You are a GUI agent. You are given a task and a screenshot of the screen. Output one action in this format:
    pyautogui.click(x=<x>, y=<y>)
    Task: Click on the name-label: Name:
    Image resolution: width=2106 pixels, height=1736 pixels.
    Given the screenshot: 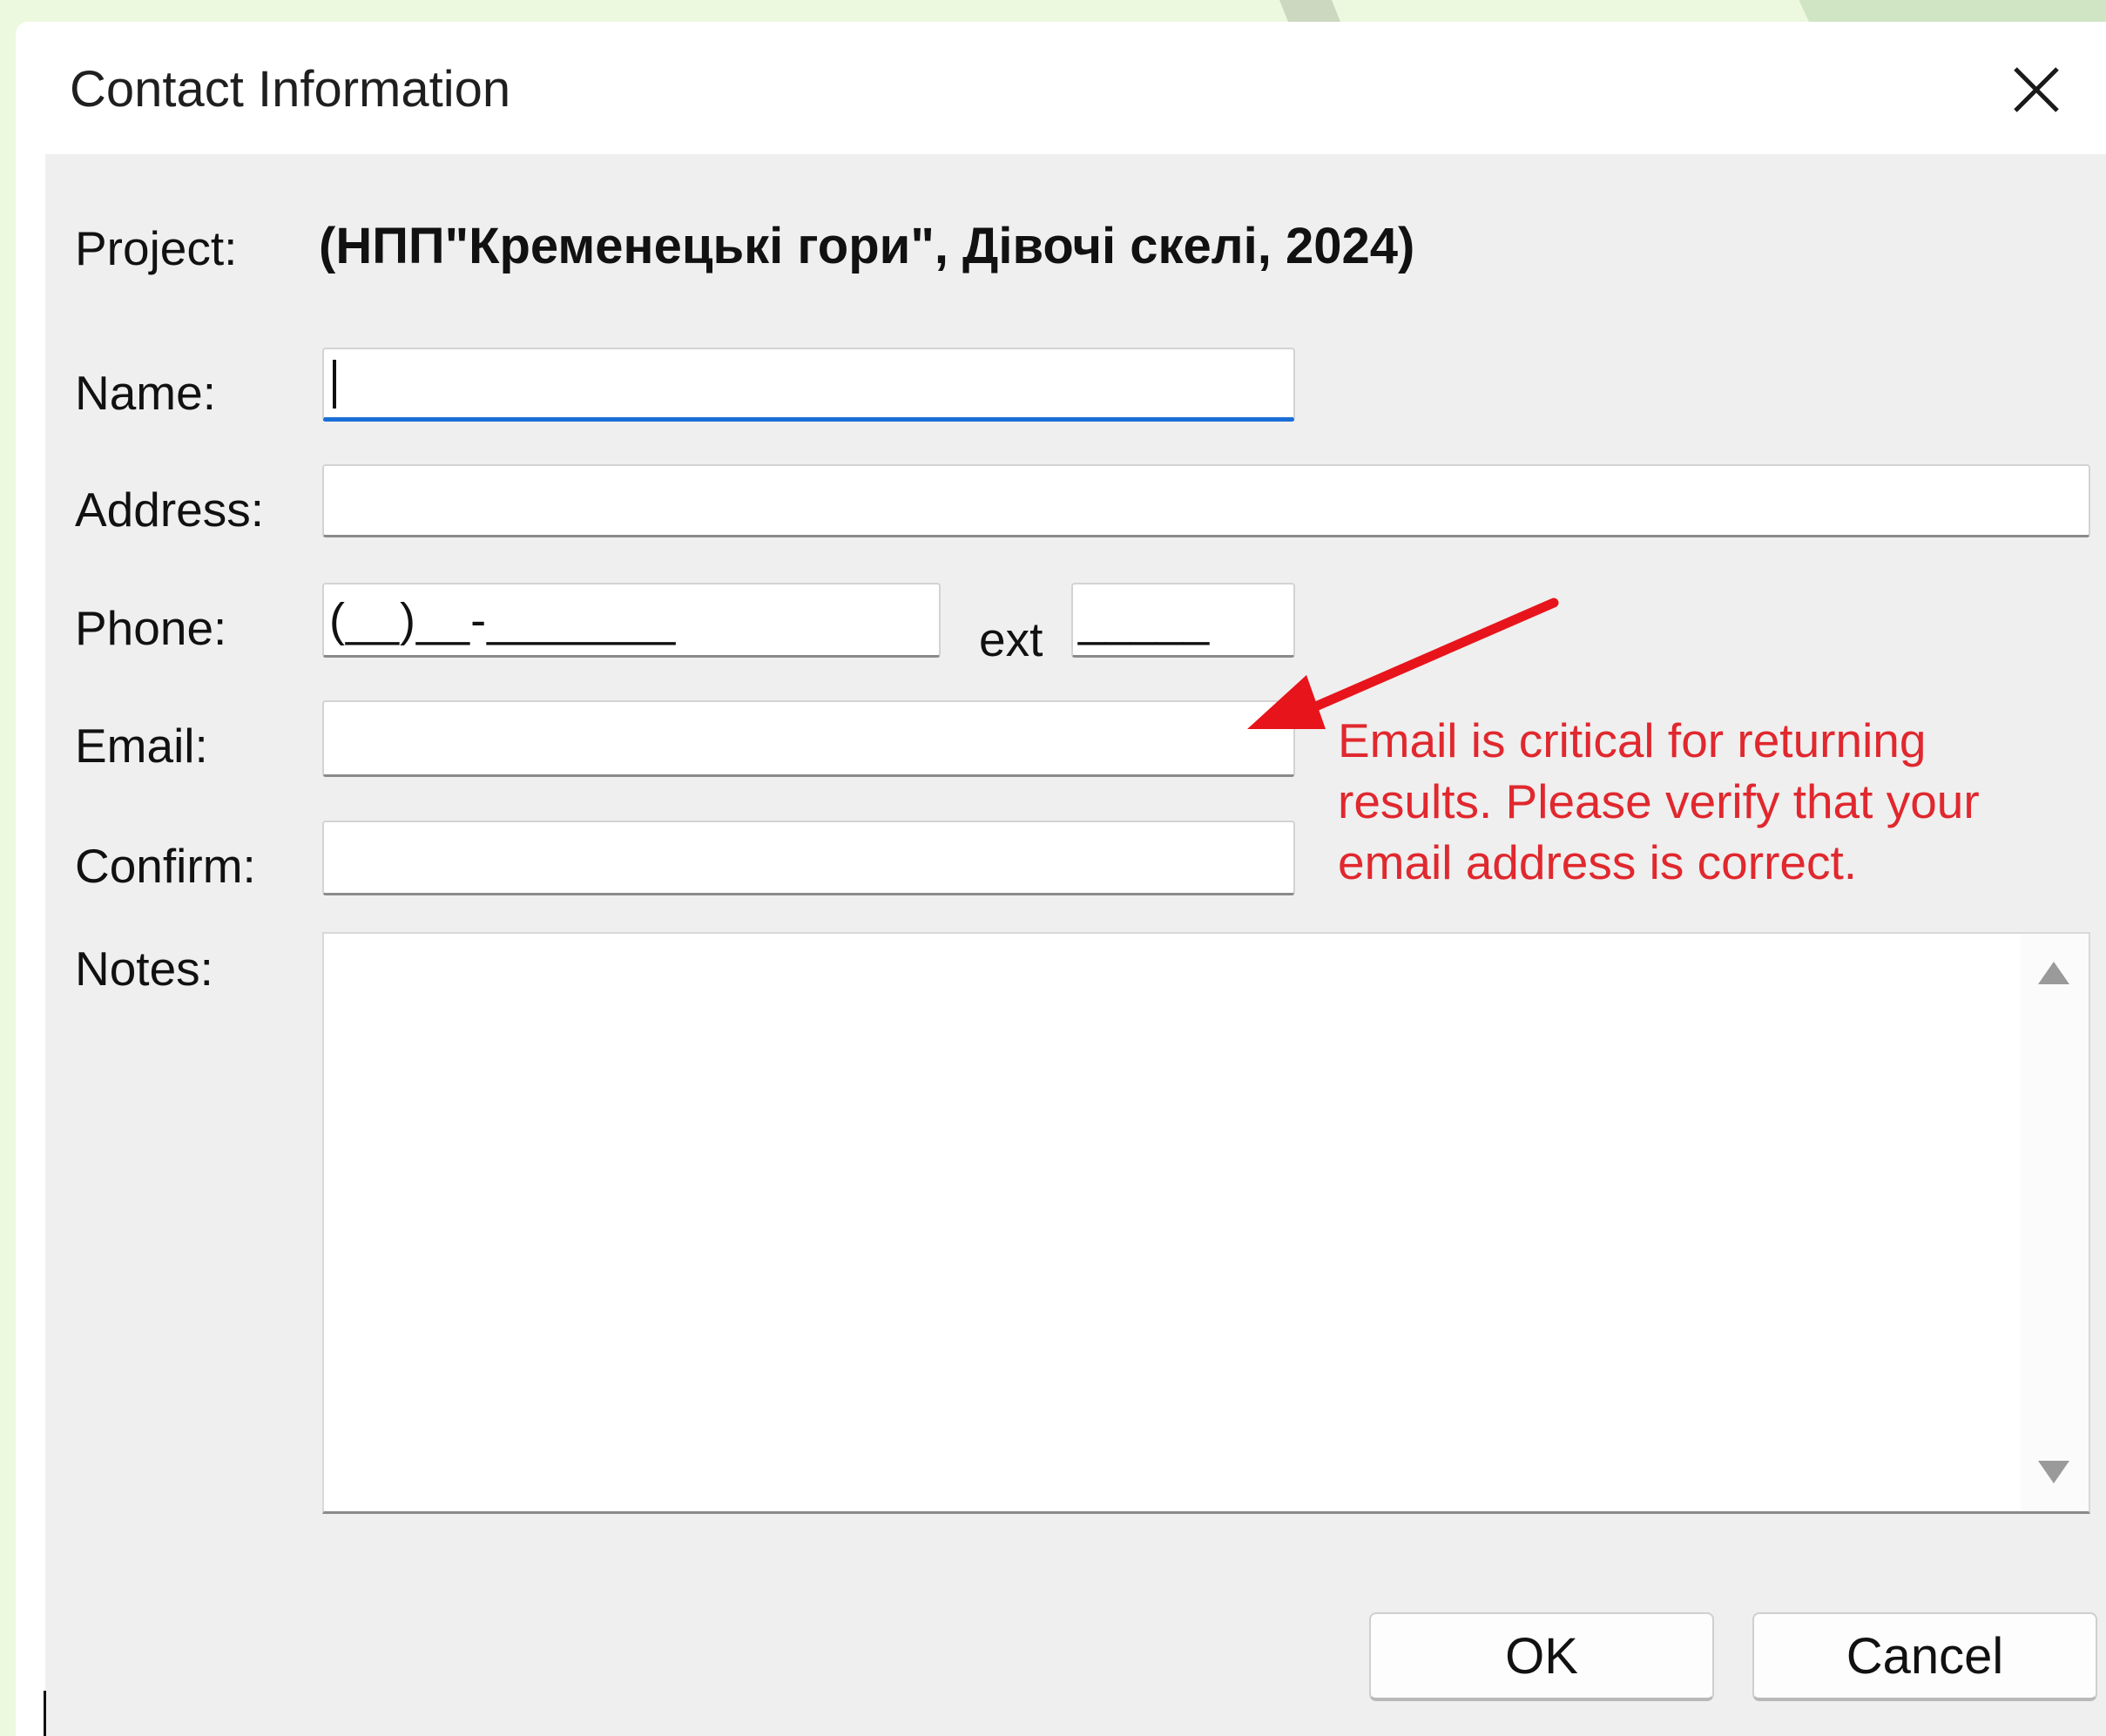 What is the action you would take?
    pyautogui.click(x=145, y=393)
    